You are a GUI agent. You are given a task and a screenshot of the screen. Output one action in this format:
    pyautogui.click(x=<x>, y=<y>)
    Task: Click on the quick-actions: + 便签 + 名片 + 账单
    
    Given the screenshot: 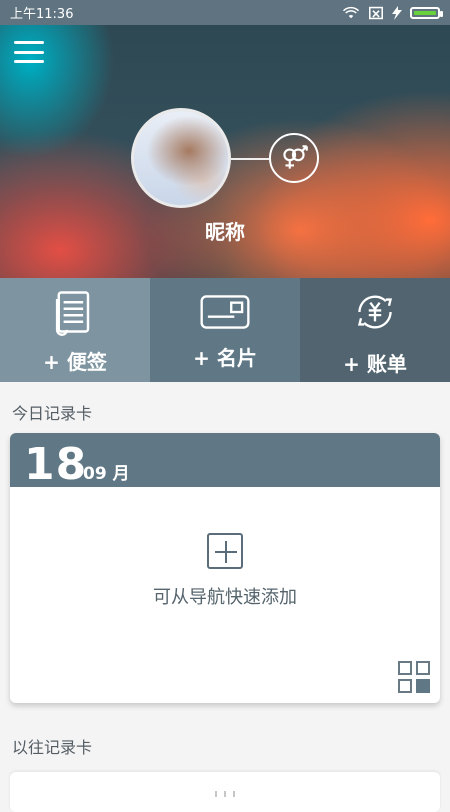 What is the action you would take?
    pyautogui.click(x=225, y=330)
    